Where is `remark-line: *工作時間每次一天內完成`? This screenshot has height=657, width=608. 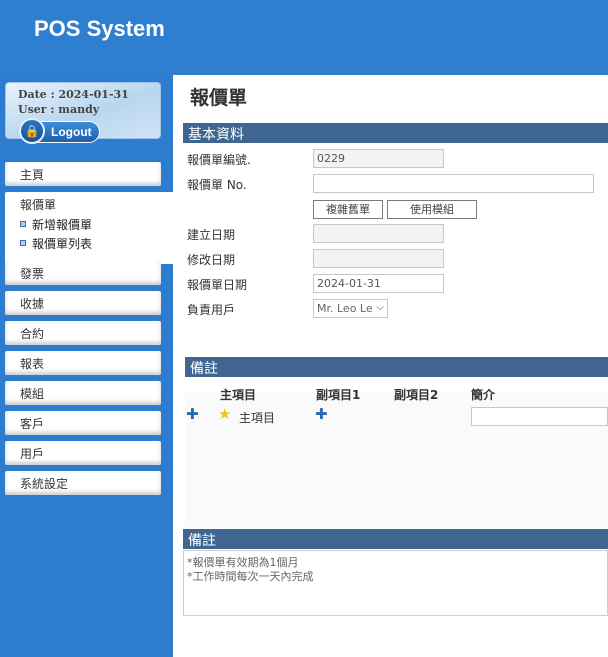
remark-line: *工作時間每次一天內完成 is located at coordinates (250, 576).